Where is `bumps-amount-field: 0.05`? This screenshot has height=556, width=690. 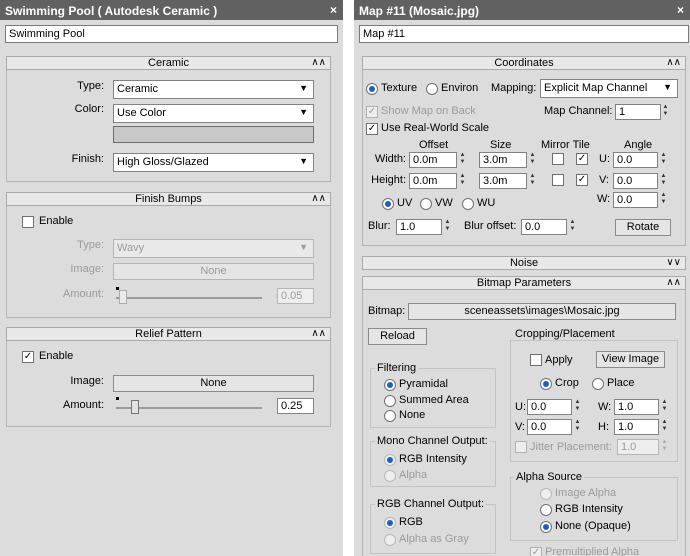
bumps-amount-field: 0.05 is located at coordinates (295, 296).